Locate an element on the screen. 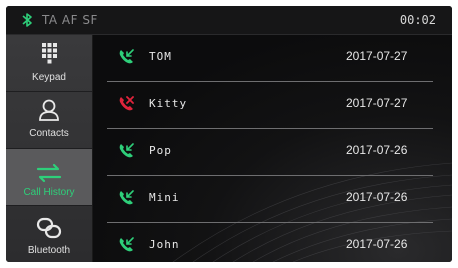 The image size is (458, 268). sidebar-item-bluetooth: Bluetooth is located at coordinates (49, 234).